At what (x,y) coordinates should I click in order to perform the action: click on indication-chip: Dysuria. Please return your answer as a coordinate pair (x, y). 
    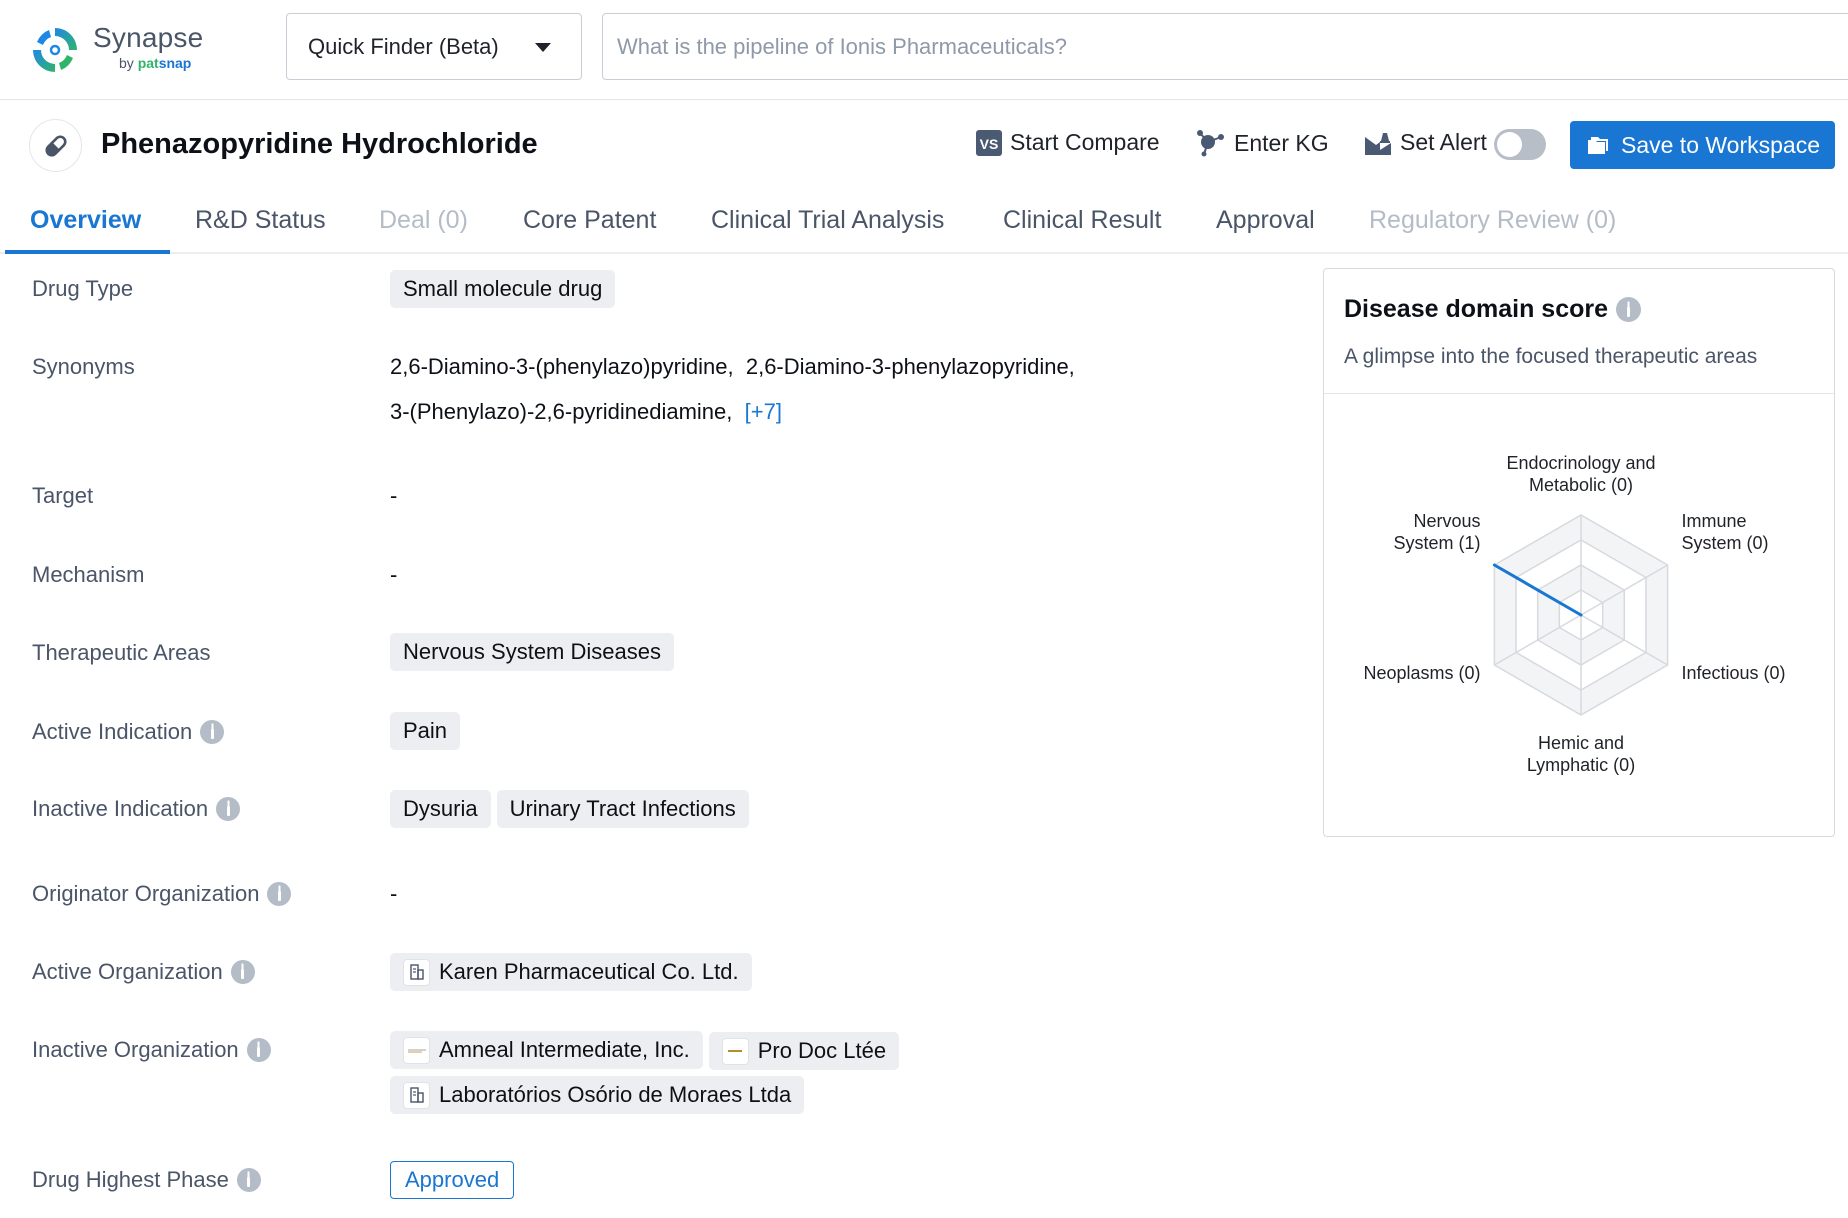
    Looking at the image, I should click on (440, 809).